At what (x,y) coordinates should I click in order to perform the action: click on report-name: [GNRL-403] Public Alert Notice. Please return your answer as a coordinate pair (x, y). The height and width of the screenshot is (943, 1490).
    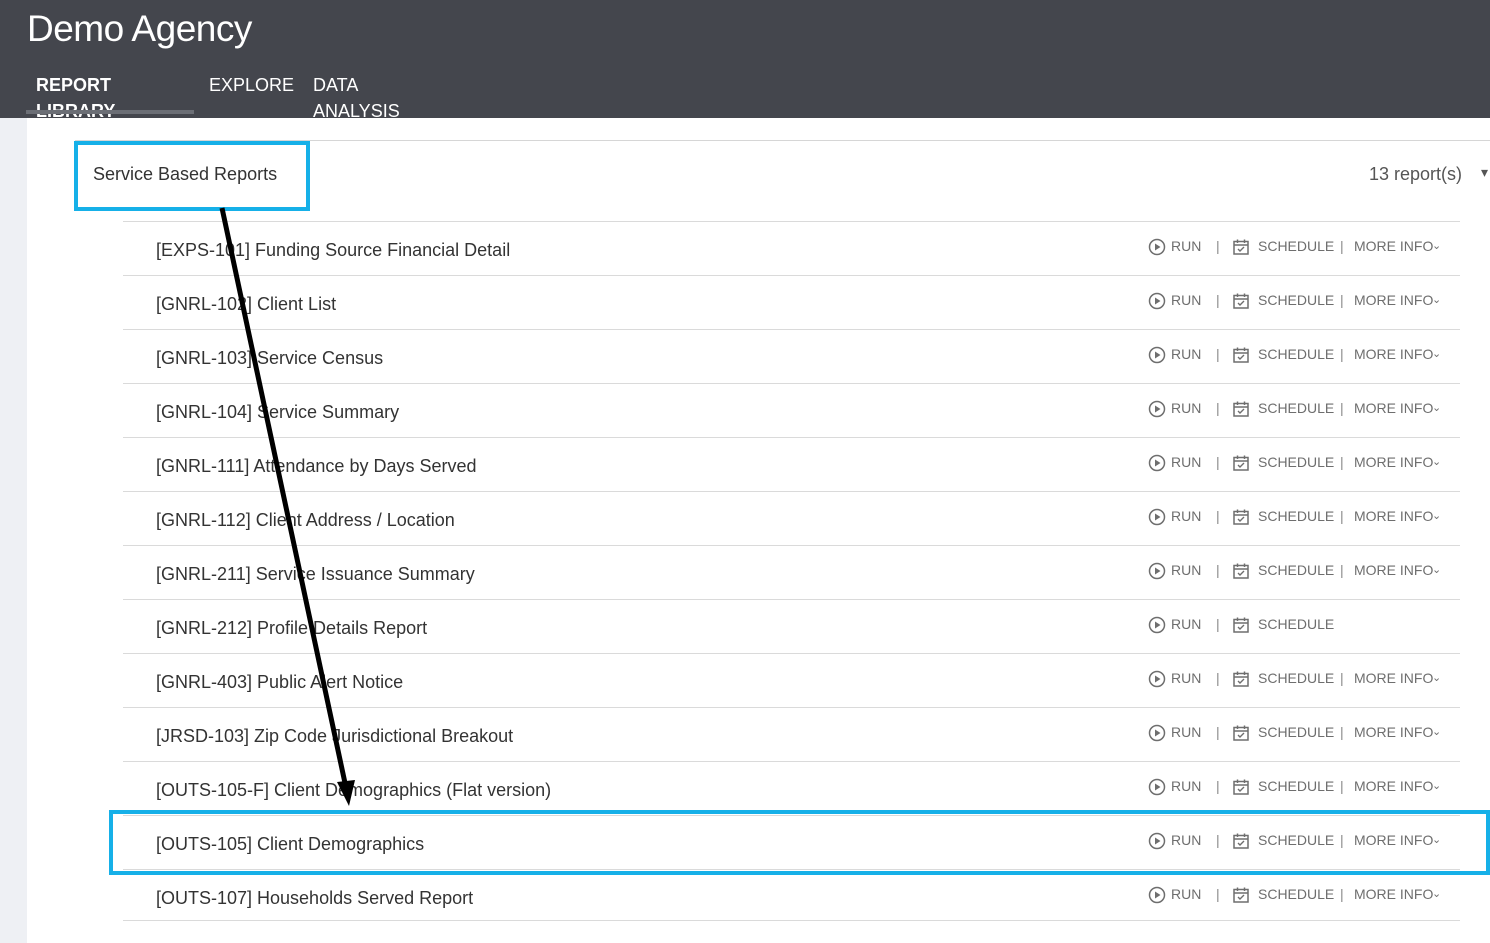
    Looking at the image, I should click on (279, 682).